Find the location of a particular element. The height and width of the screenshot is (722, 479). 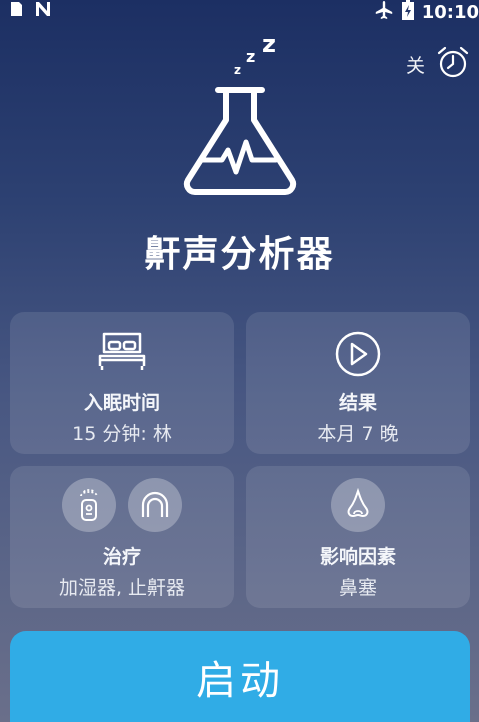

factors-card: 影响因素 鼻塞 is located at coordinates (358, 537).